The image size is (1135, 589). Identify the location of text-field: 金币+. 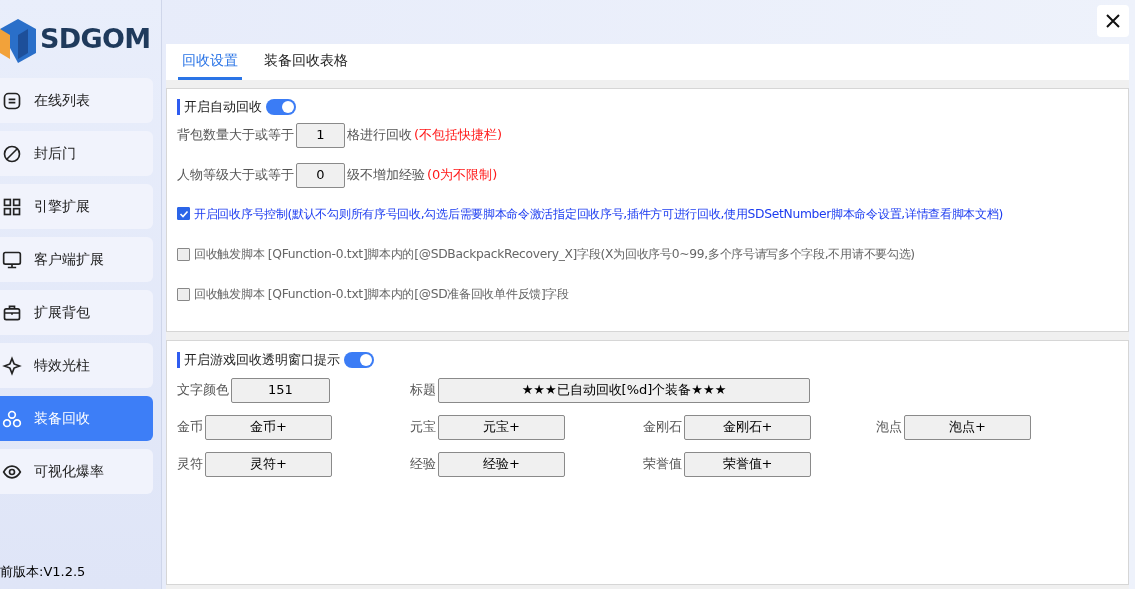
(268, 427).